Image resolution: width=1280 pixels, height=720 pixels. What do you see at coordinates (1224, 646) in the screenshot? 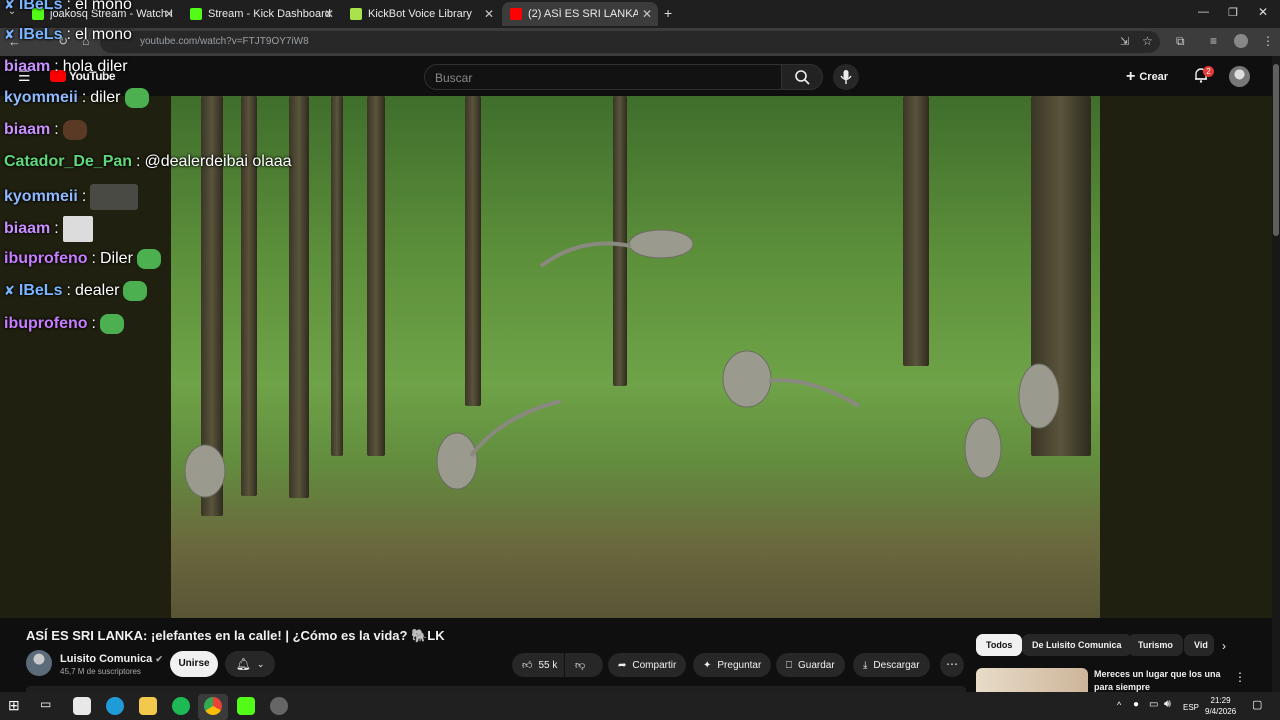
I see `chevron-right-icon: ›` at bounding box center [1224, 646].